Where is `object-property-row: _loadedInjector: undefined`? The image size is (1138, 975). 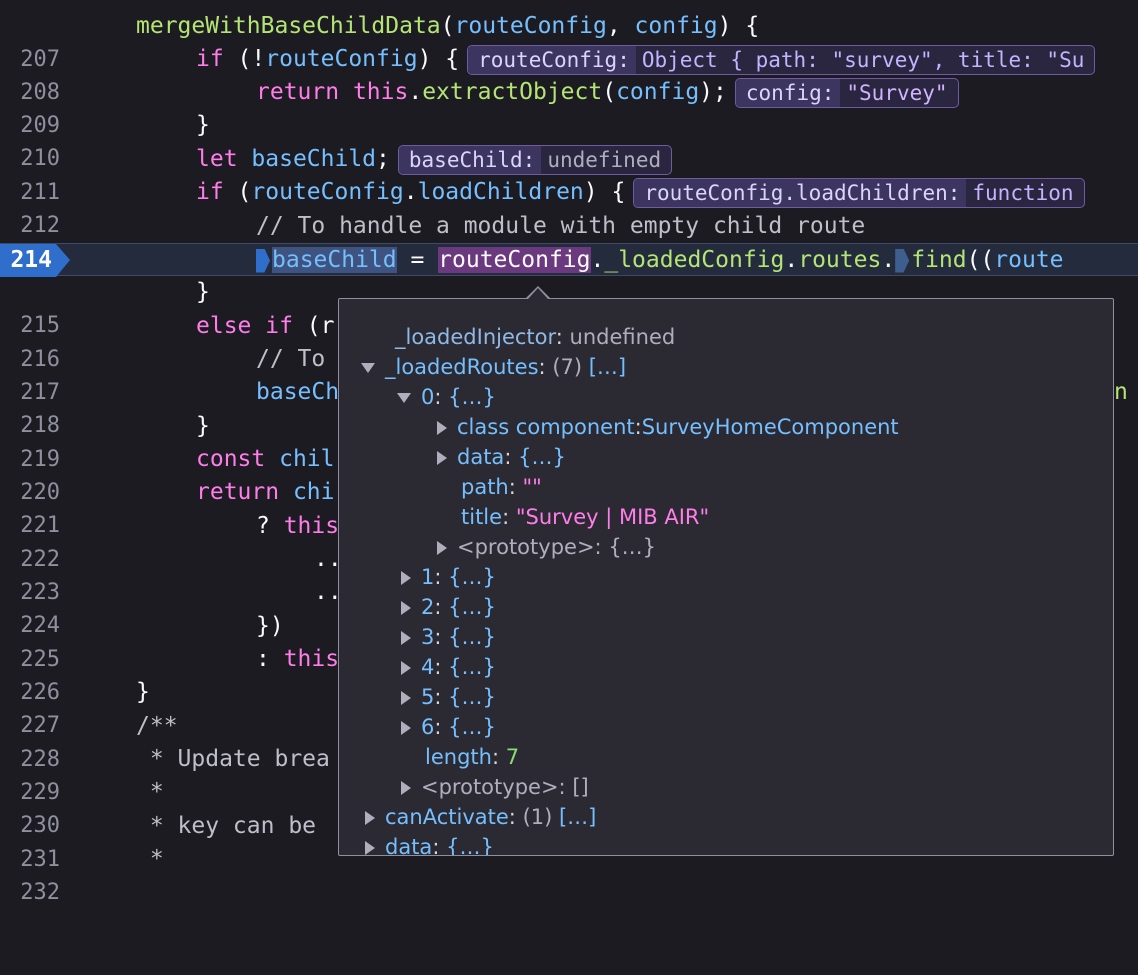
object-property-row: _loadedInjector: undefined is located at coordinates (535, 337).